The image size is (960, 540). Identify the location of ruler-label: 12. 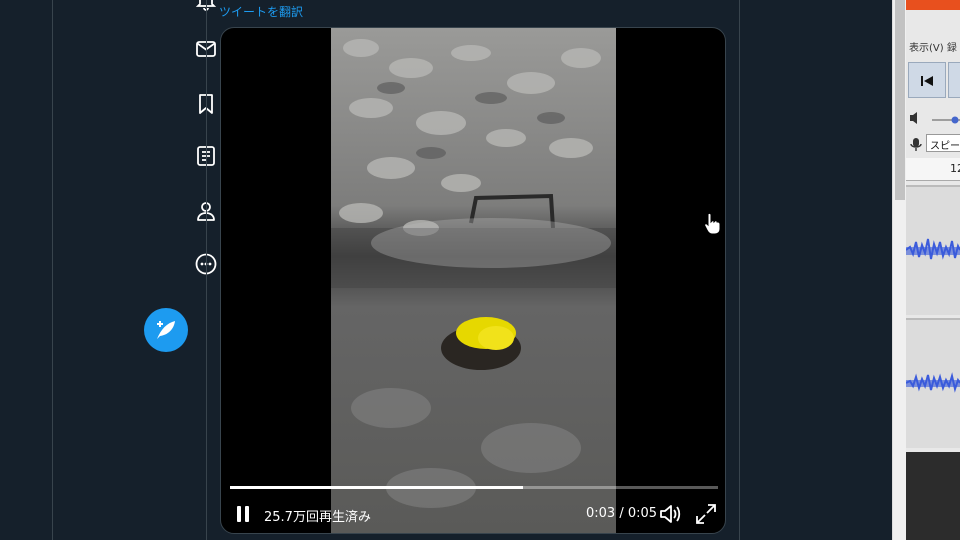
(955, 168).